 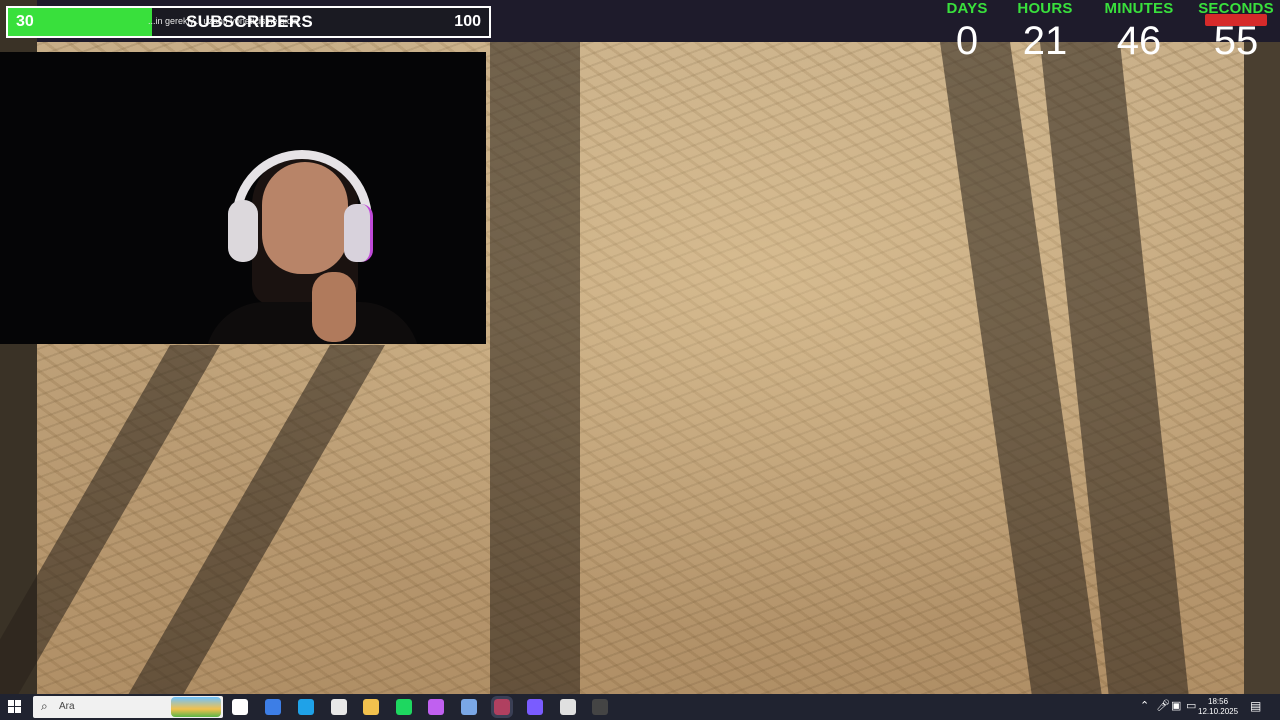 What do you see at coordinates (339, 707) in the screenshot?
I see `store-icon` at bounding box center [339, 707].